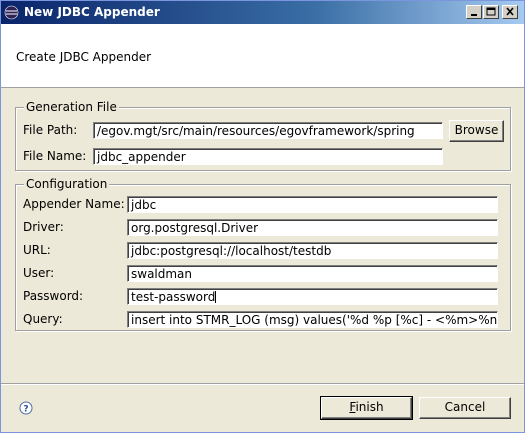 The width and height of the screenshot is (525, 433). Describe the element at coordinates (312, 204) in the screenshot. I see `appender-name-input: jdbc` at that location.